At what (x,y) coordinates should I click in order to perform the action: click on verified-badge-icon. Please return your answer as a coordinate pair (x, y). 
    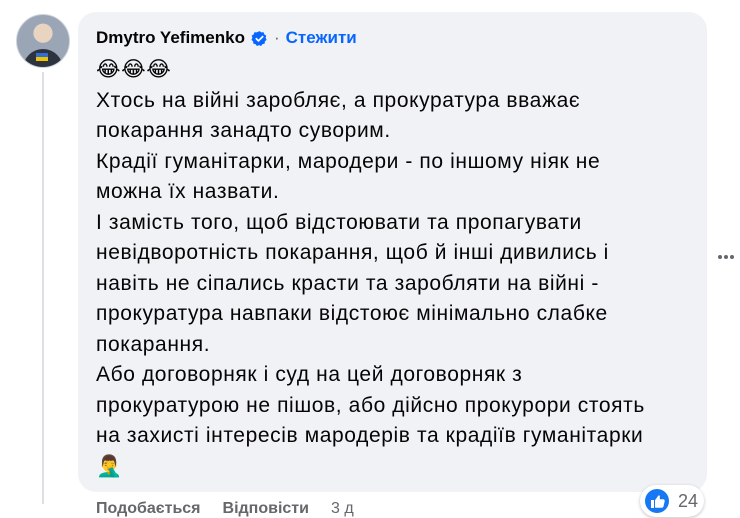
    Looking at the image, I should click on (259, 38).